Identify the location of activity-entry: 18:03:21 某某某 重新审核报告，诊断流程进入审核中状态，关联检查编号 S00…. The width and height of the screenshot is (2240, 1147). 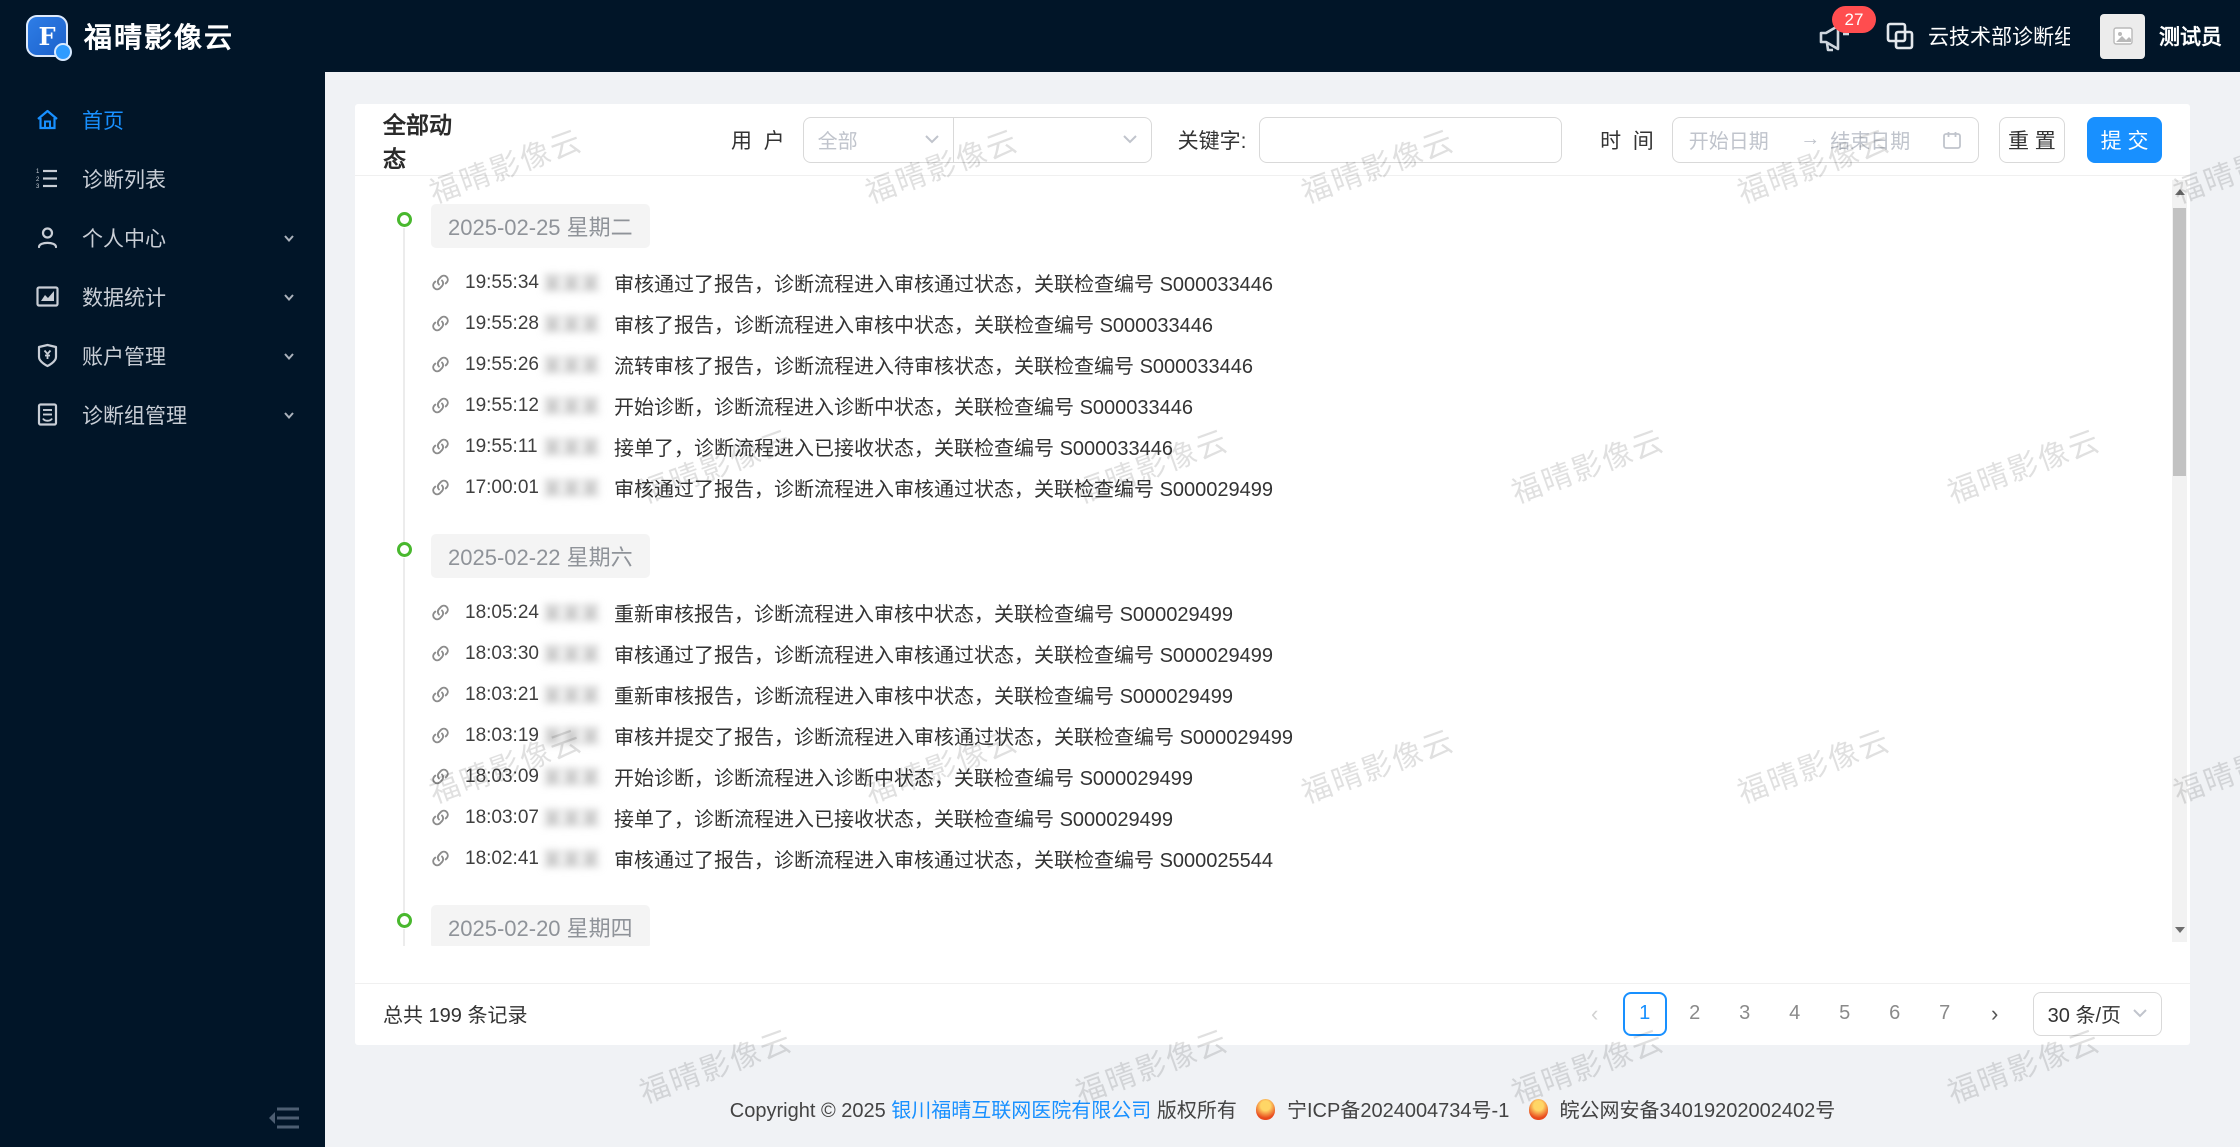
(1290, 694).